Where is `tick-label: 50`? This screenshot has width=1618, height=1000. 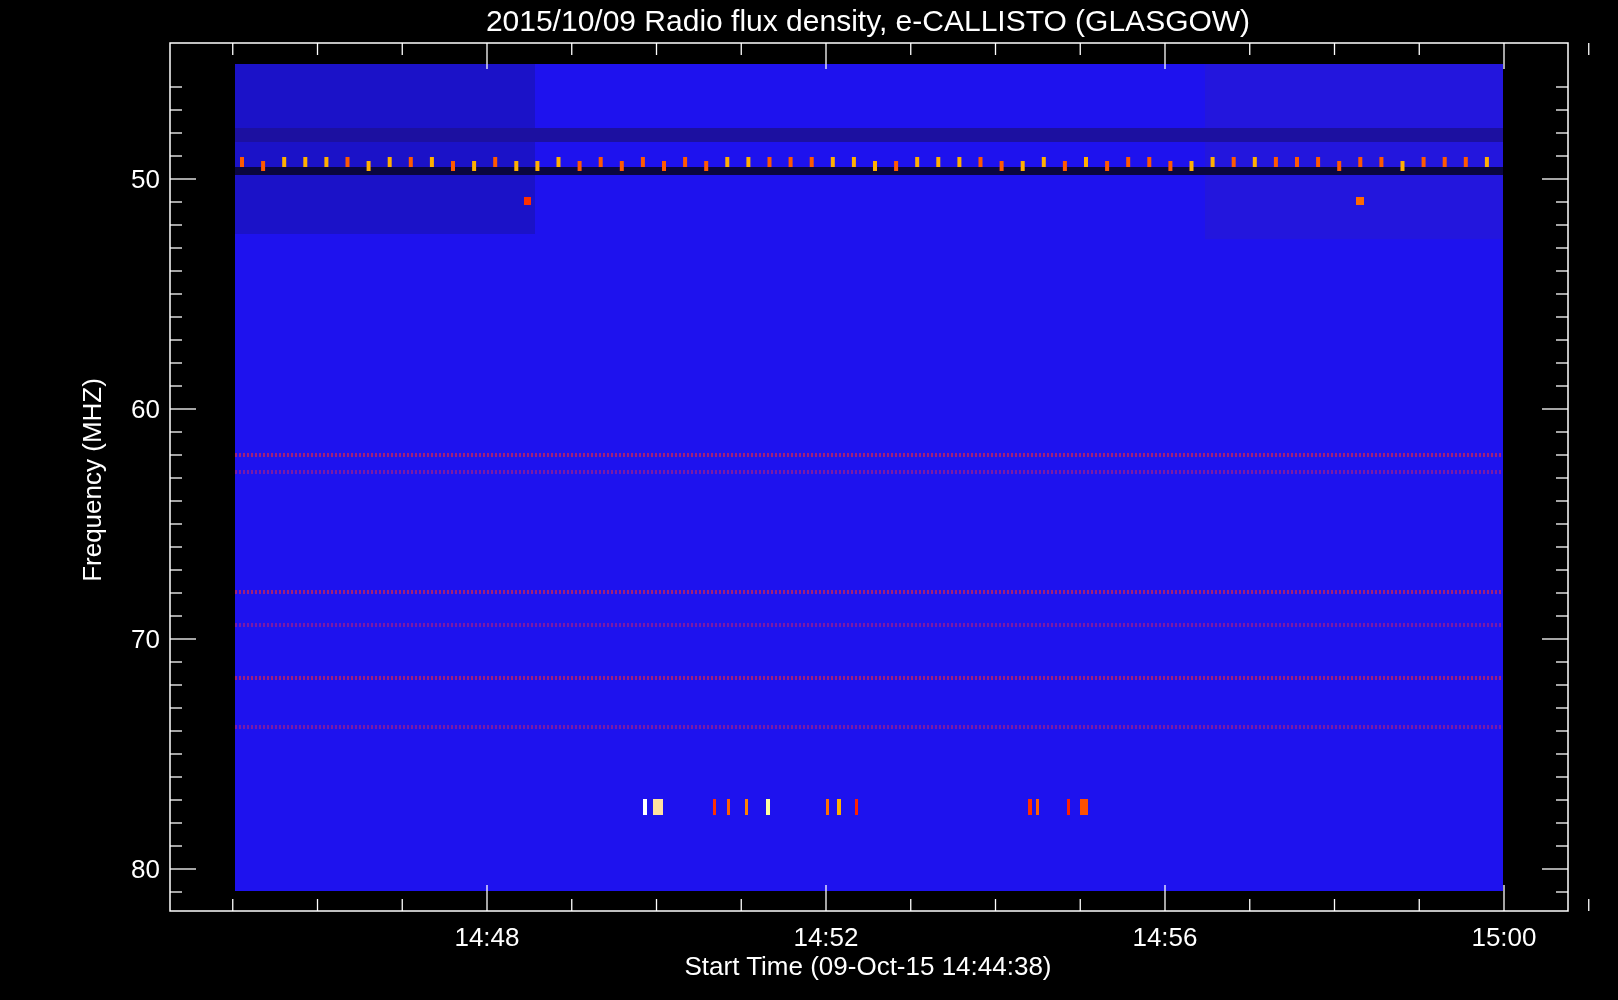 tick-label: 50 is located at coordinates (145, 179).